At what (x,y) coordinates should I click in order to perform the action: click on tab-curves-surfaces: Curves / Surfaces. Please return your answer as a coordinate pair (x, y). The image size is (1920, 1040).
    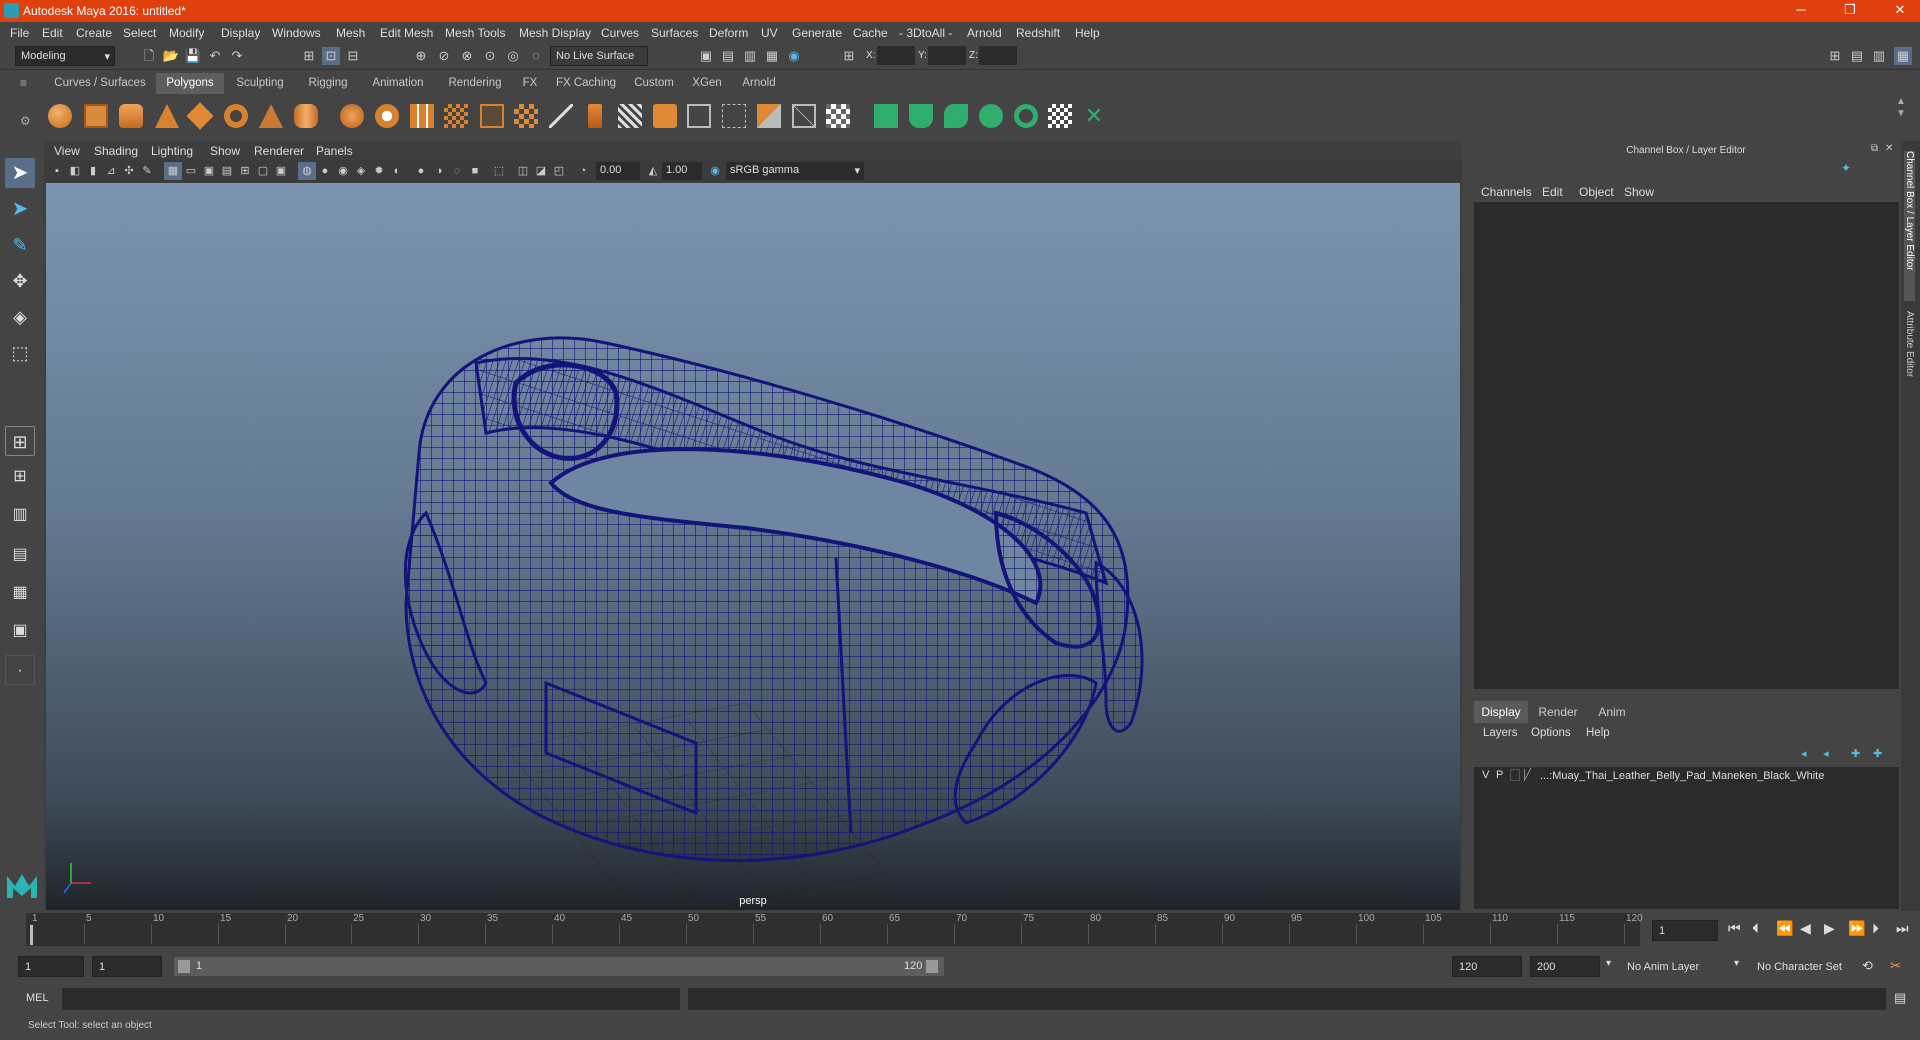
    Looking at the image, I should click on (100, 83).